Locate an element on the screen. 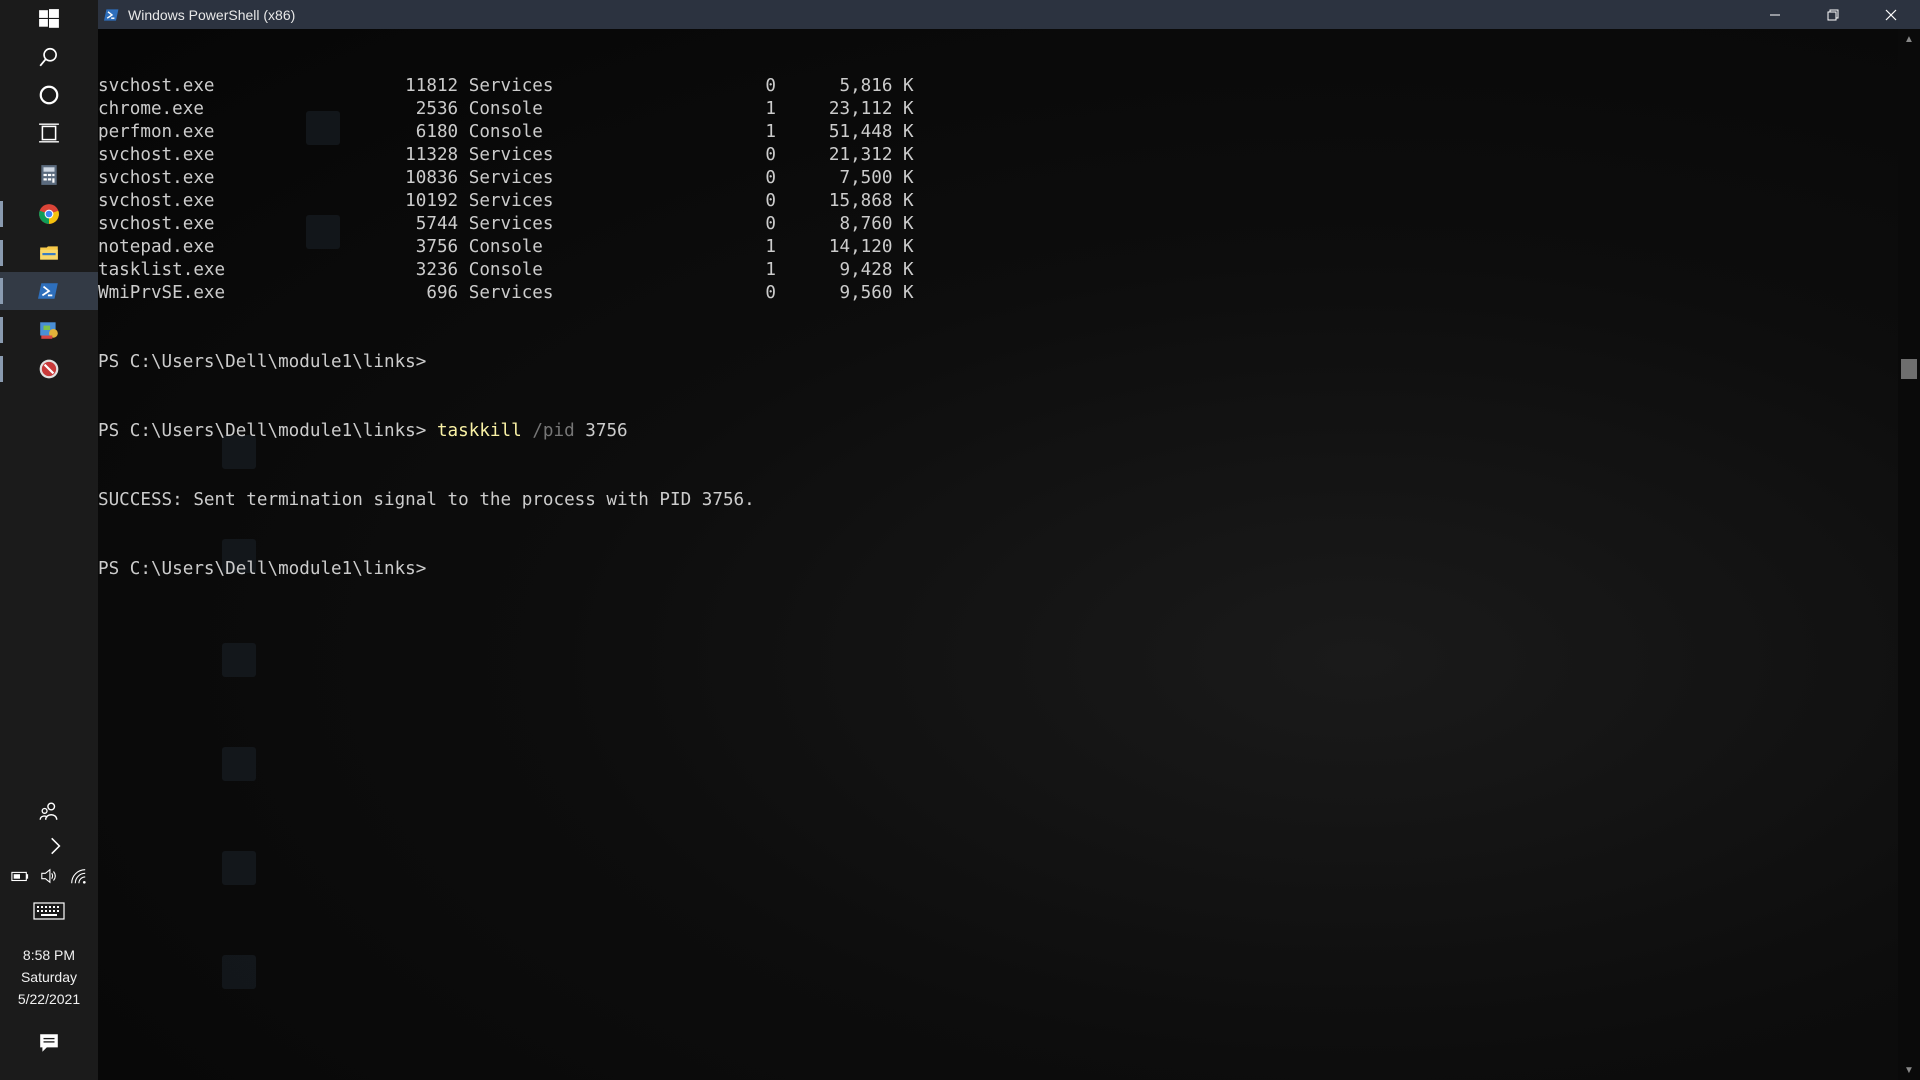 Image resolution: width=1920 pixels, height=1080 pixels. process-pid: 5744 is located at coordinates (410, 224).